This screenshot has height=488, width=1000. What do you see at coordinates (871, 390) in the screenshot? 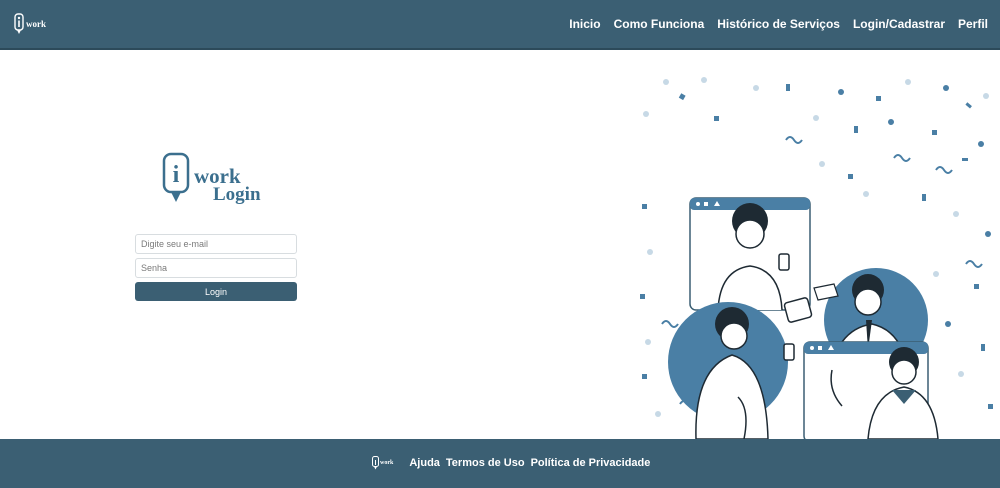
I see `video-window-bottom` at bounding box center [871, 390].